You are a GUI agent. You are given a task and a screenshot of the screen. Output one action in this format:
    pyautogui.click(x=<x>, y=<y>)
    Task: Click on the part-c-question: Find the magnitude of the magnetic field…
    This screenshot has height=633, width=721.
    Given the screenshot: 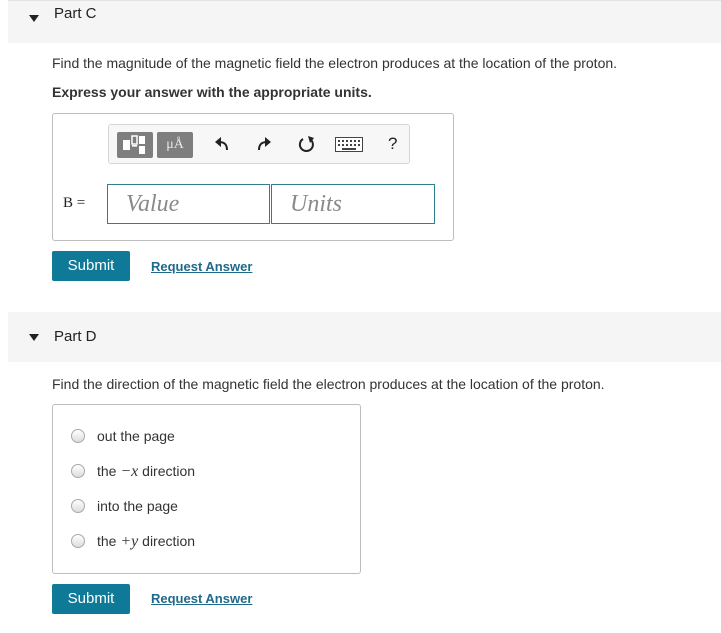 What is the action you would take?
    pyautogui.click(x=335, y=63)
    